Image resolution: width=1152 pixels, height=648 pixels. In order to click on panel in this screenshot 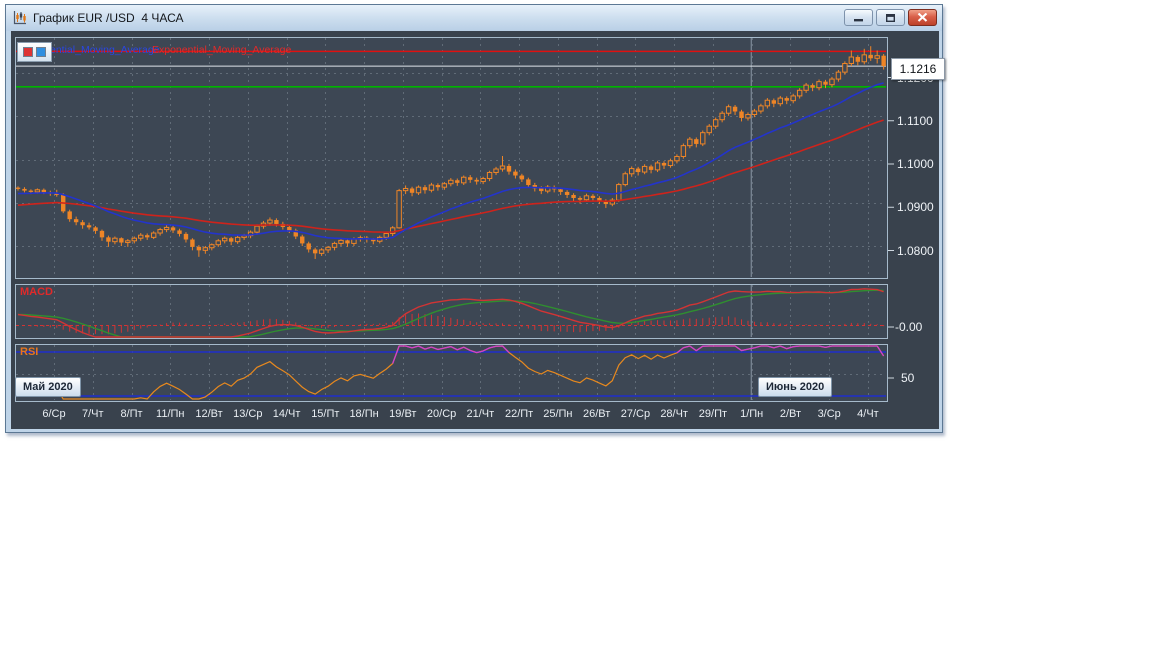, I will do `click(451, 373)`.